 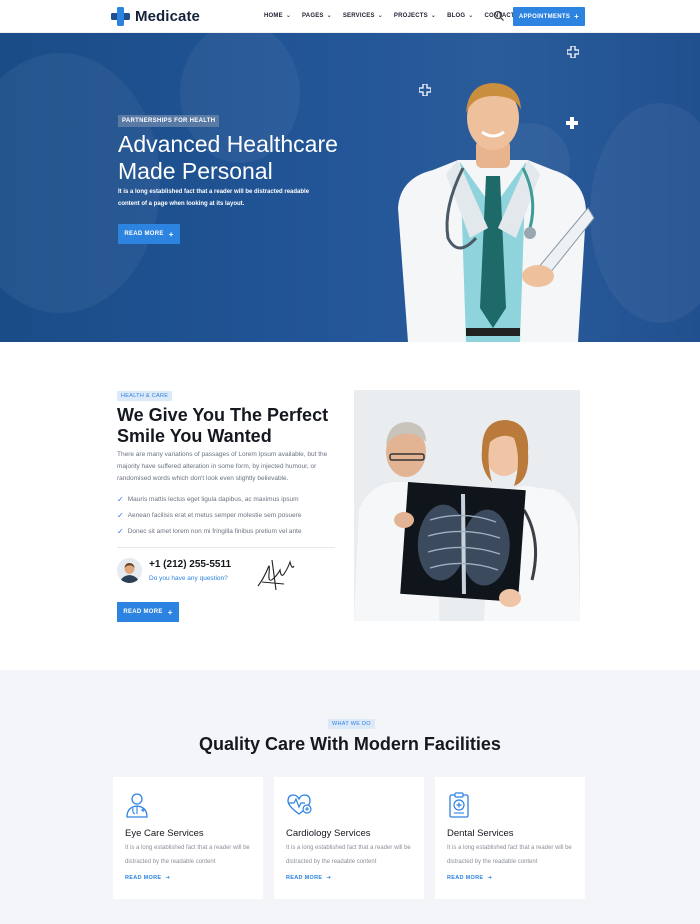 I want to click on doctors-xray-photo, so click(x=467, y=505).